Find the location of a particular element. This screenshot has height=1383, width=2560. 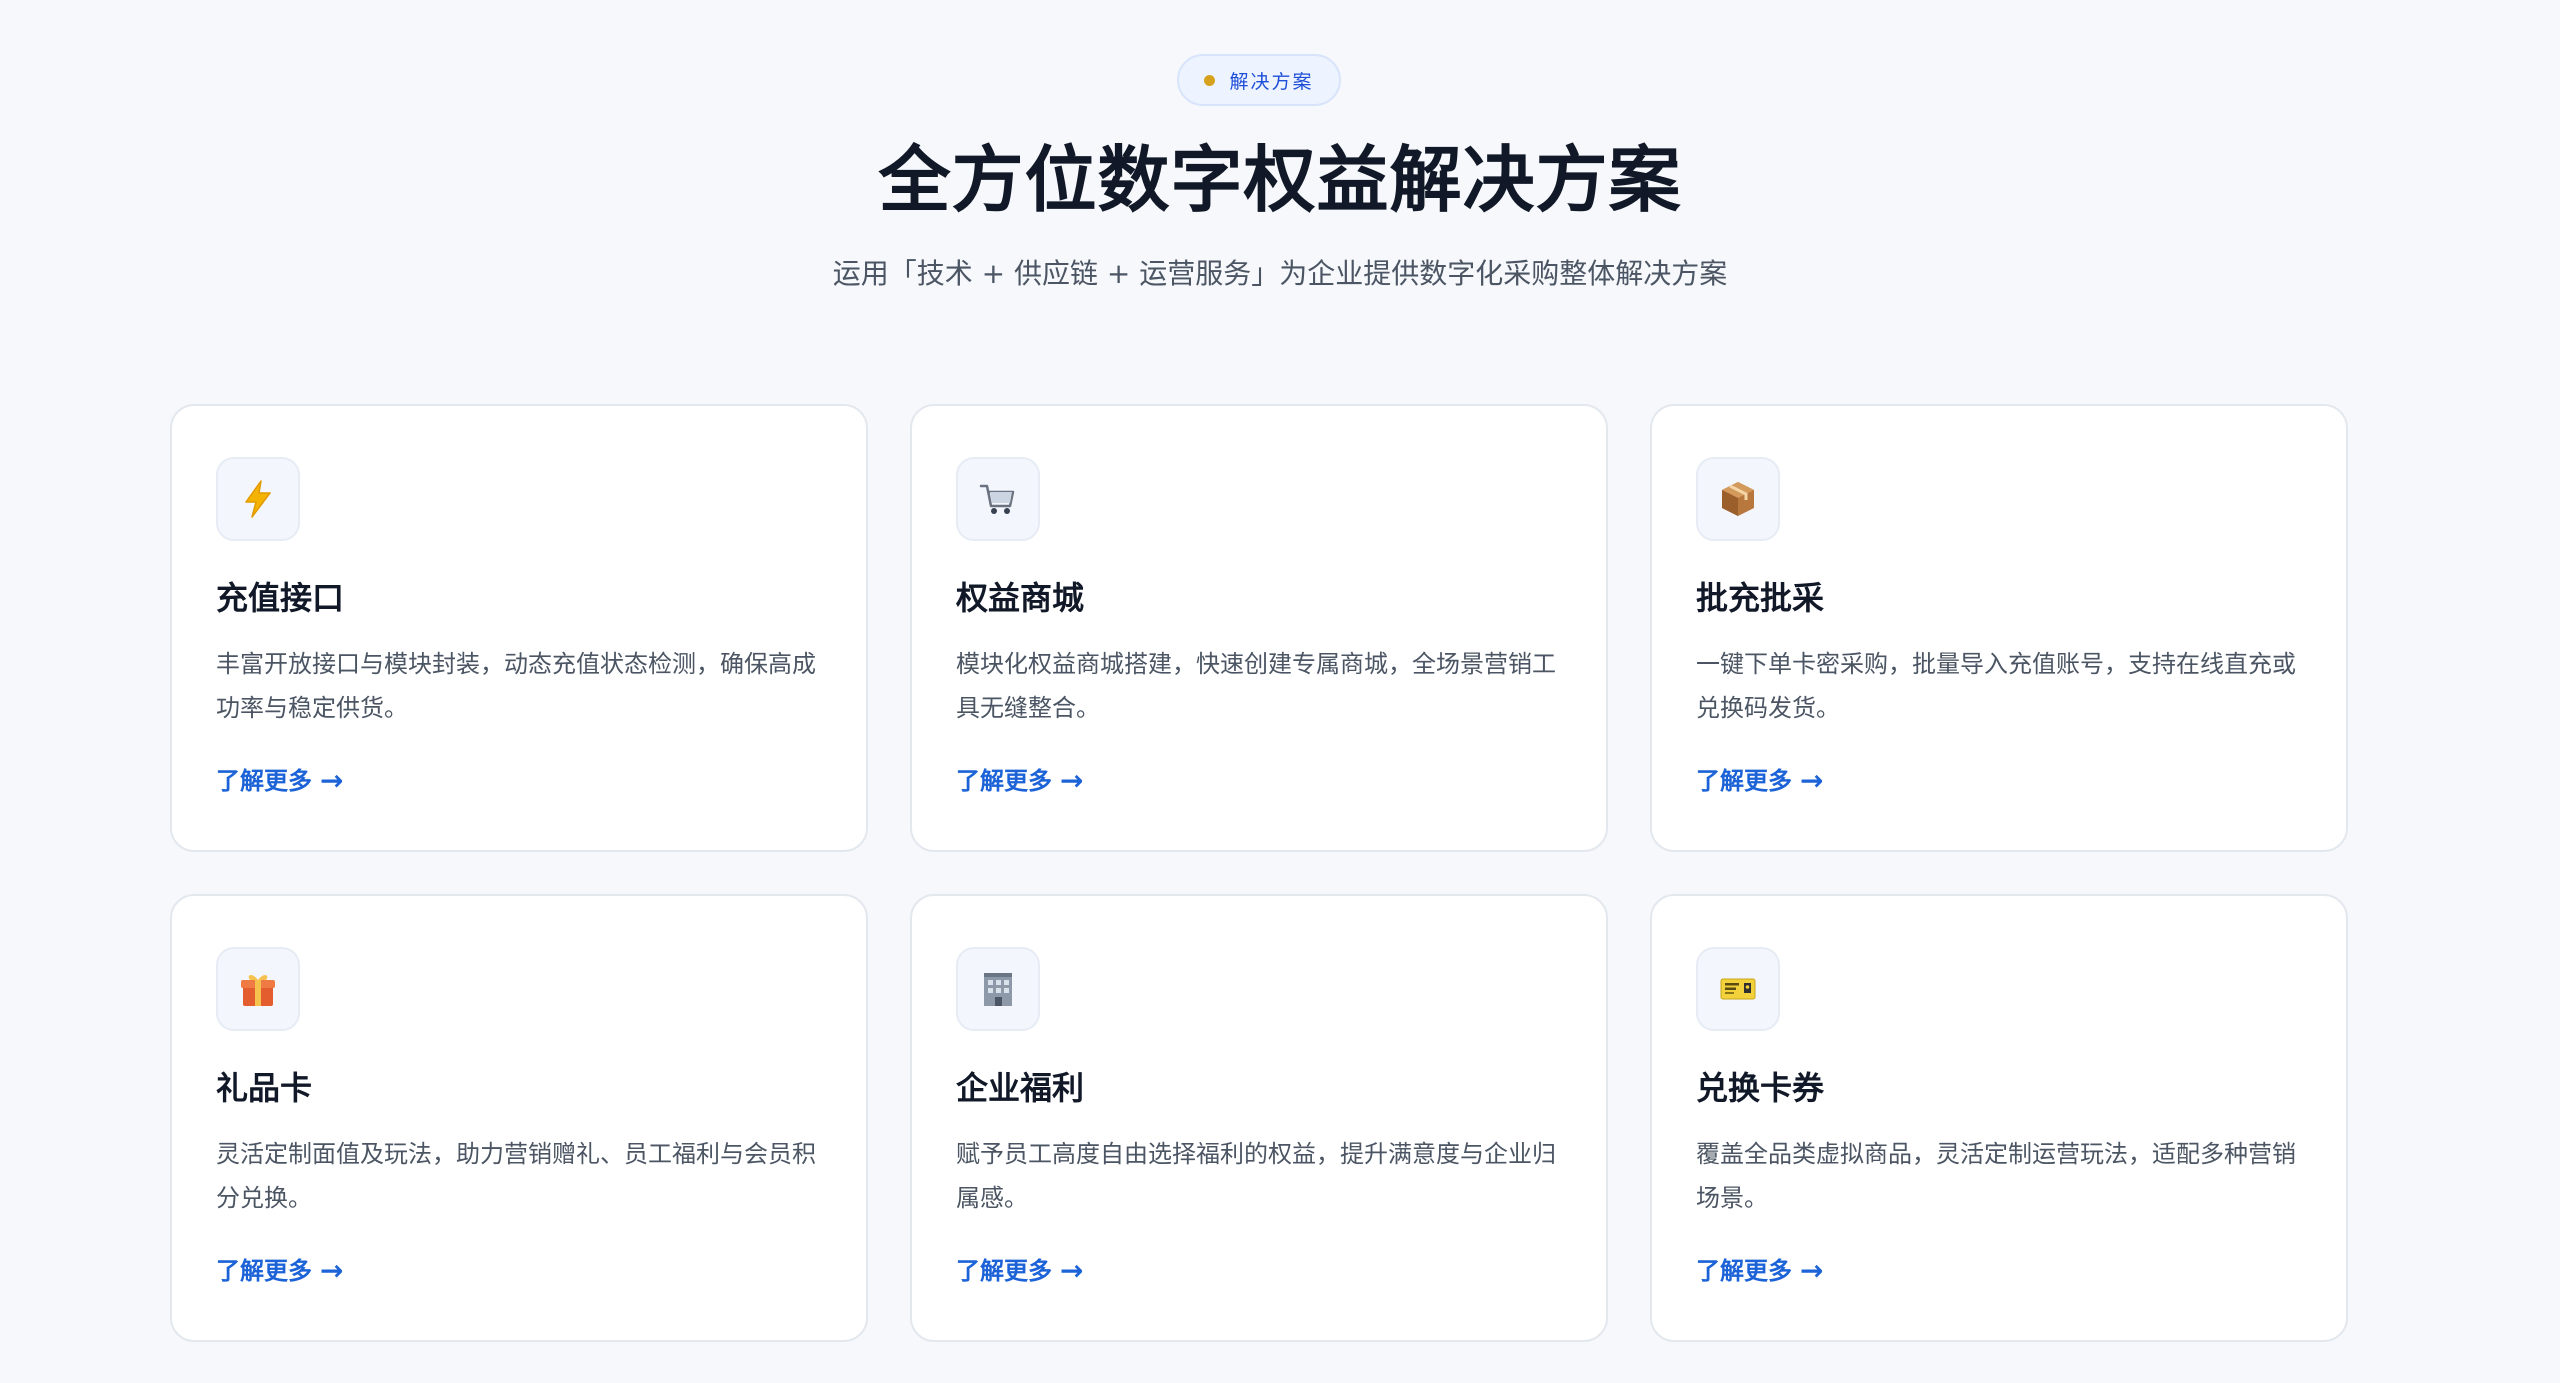

shopping-cart-icon is located at coordinates (998, 499).